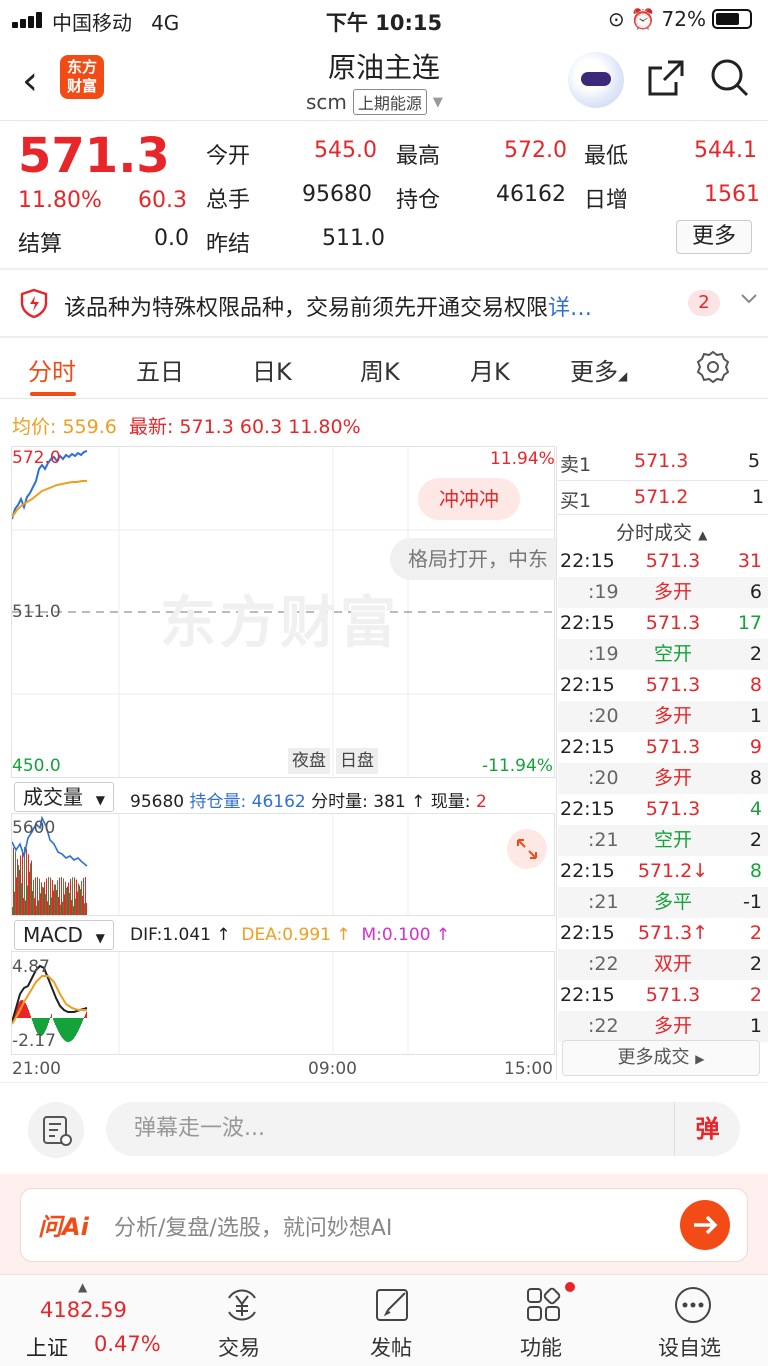 This screenshot has width=768, height=1366. What do you see at coordinates (374, 102) in the screenshot?
I see `contract-selector: scm 上期能源 ▼` at bounding box center [374, 102].